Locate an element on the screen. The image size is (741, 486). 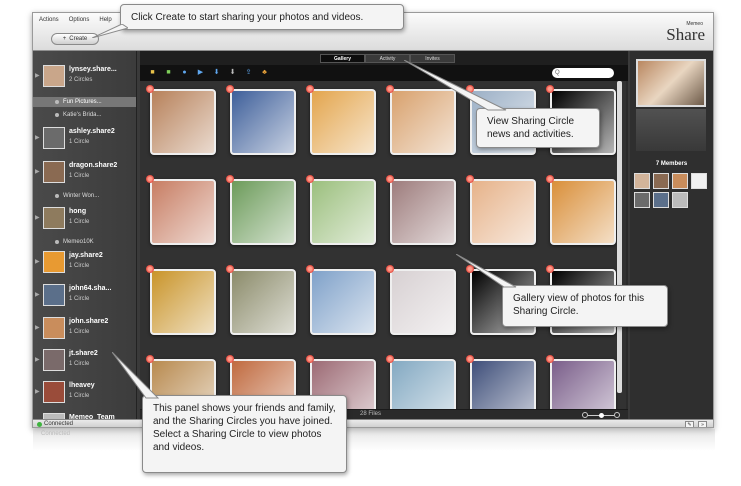
play-icon: ▶ is located at coordinates (200, 73).